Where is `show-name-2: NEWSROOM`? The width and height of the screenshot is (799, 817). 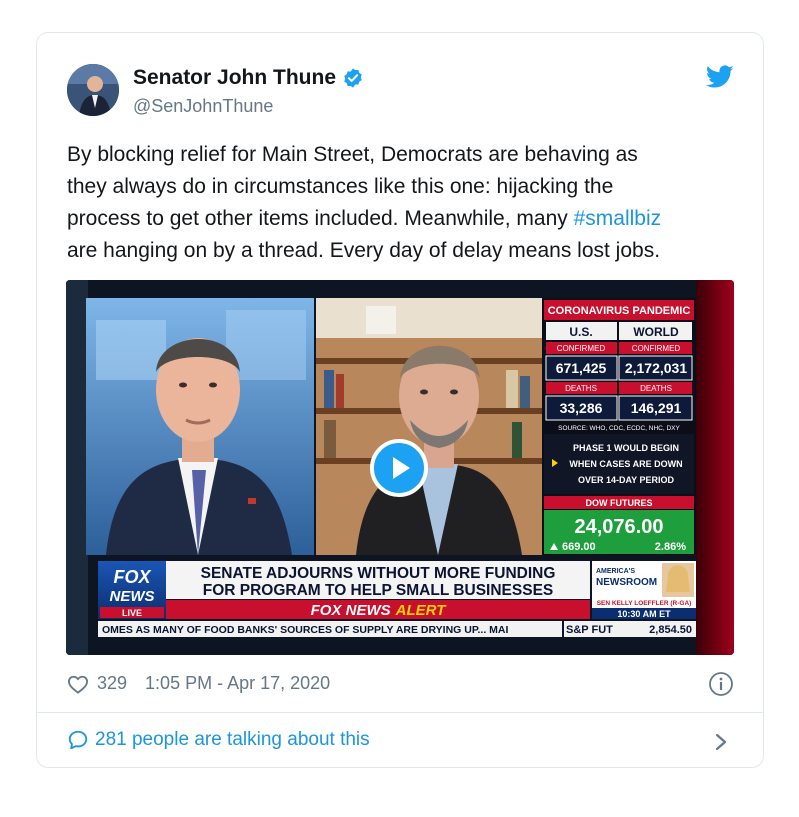 show-name-2: NEWSROOM is located at coordinates (626, 582).